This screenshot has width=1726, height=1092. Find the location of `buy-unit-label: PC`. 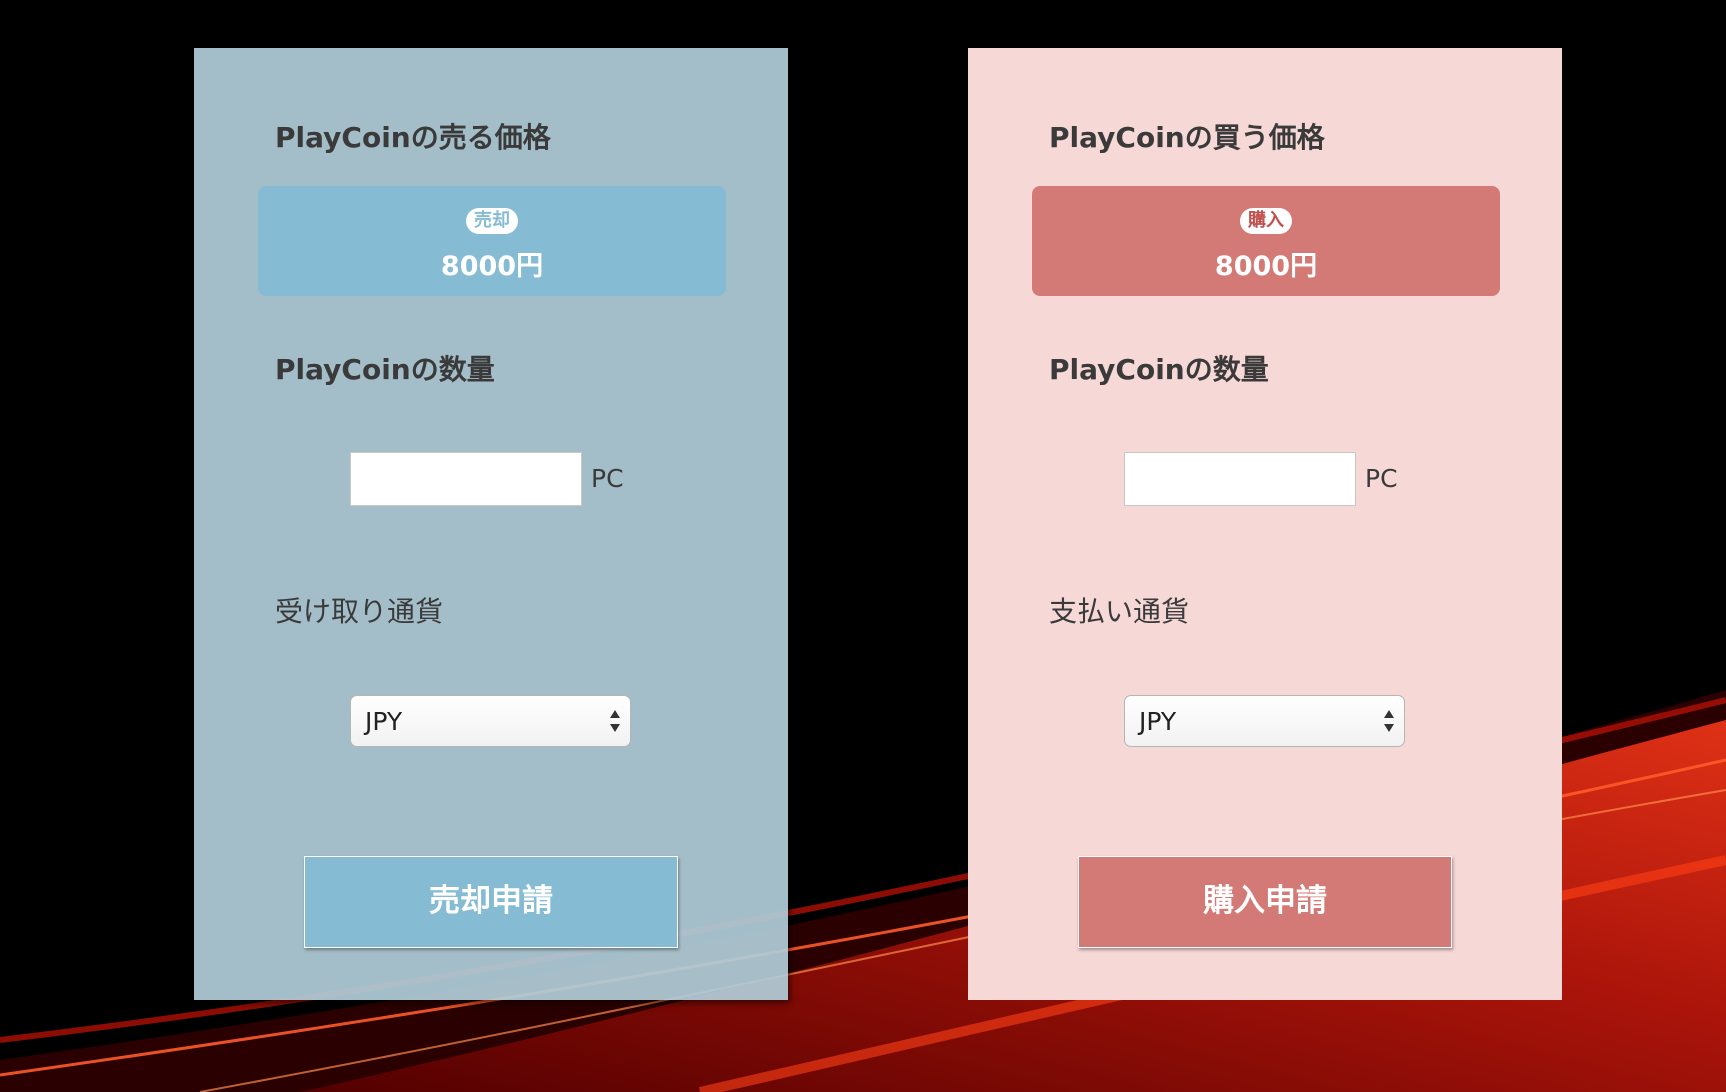

buy-unit-label: PC is located at coordinates (1381, 478).